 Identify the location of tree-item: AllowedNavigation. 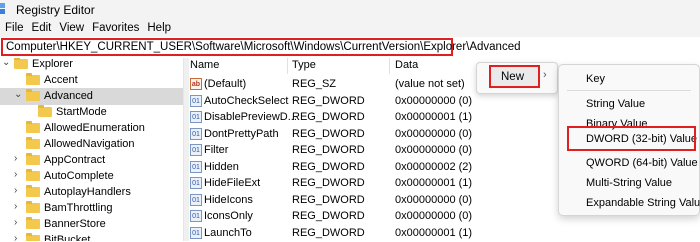
(91, 144).